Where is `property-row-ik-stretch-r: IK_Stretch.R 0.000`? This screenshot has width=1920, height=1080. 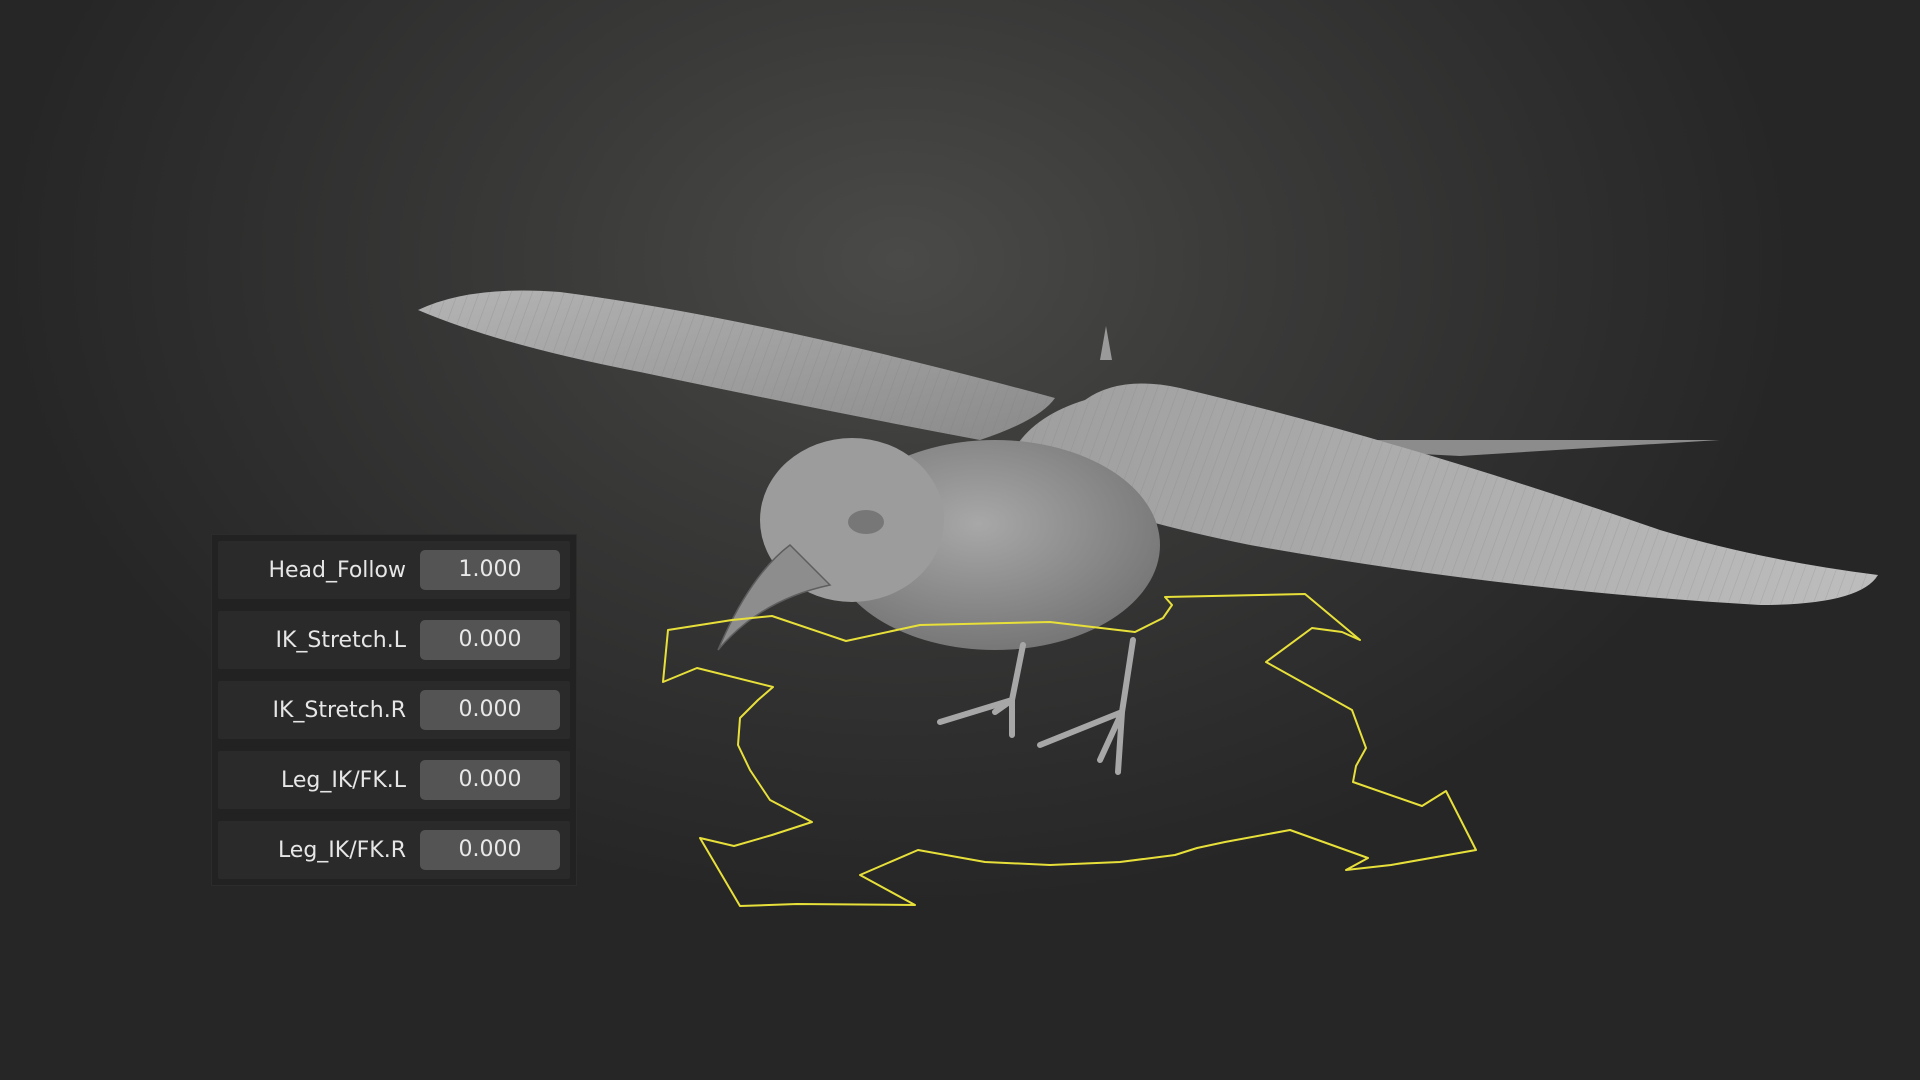 property-row-ik-stretch-r: IK_Stretch.R 0.000 is located at coordinates (394, 710).